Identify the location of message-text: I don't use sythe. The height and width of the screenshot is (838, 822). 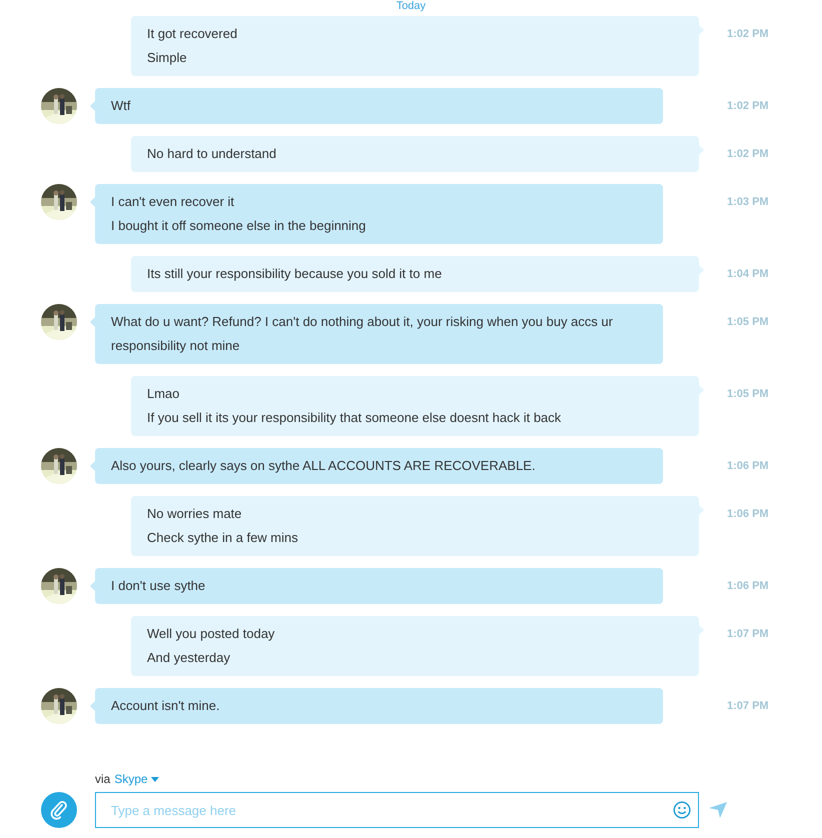
(158, 586).